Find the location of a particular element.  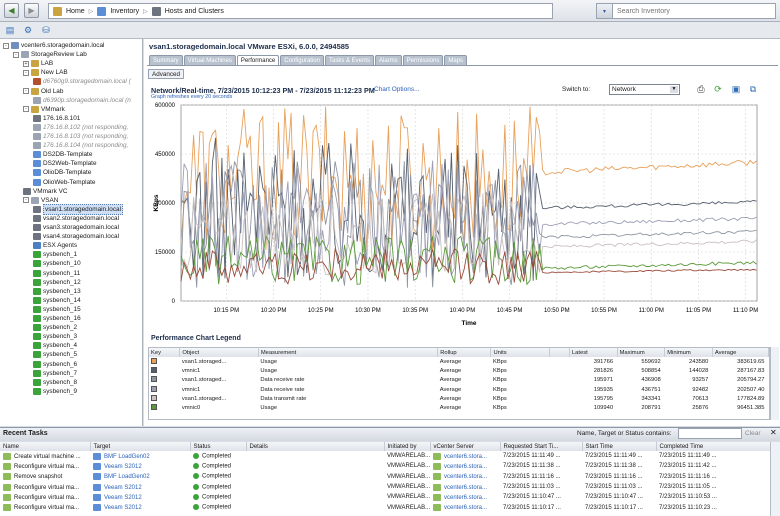

save-icon: ▣ is located at coordinates (736, 89).